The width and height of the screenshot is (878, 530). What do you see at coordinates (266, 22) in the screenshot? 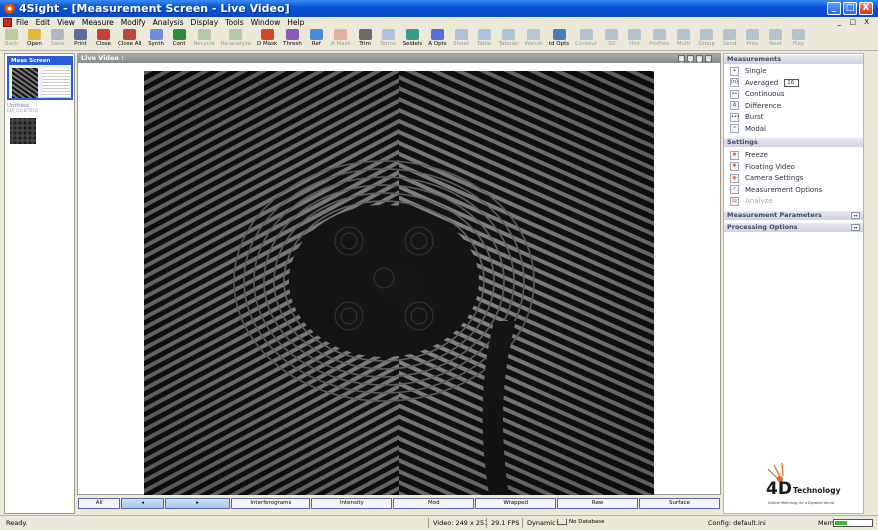
I see `menu-item-window: Window` at bounding box center [266, 22].